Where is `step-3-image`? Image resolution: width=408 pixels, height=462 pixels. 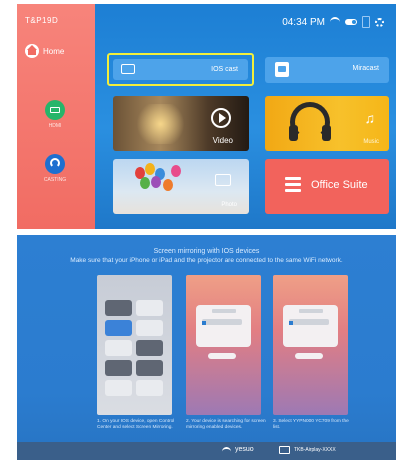
step-3-image is located at coordinates (310, 345).